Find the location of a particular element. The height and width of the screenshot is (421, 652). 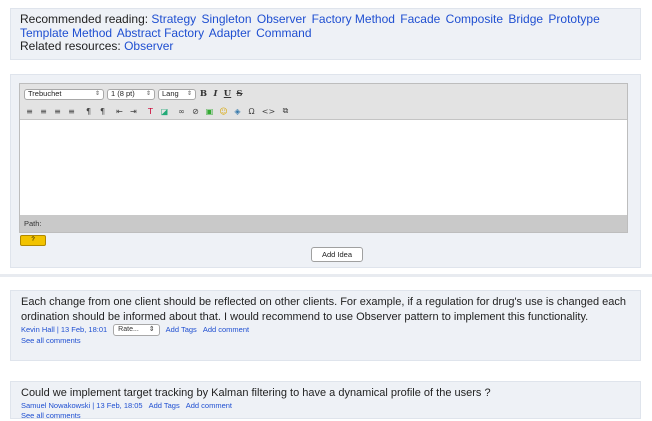

reading-link-abstract-factory: Abstract Factory is located at coordinates (160, 33).